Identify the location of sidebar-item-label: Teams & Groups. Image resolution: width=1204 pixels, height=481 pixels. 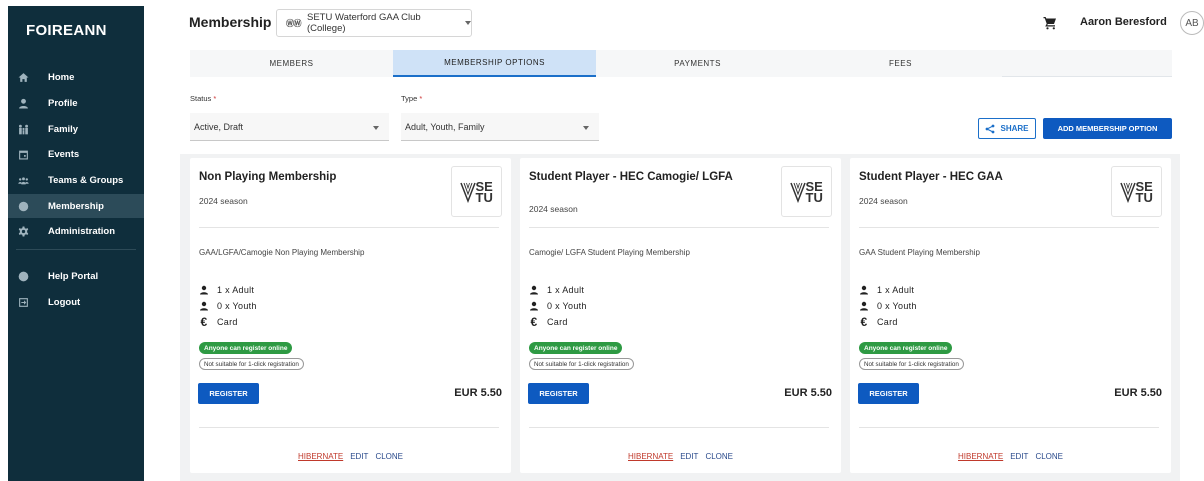
(86, 180).